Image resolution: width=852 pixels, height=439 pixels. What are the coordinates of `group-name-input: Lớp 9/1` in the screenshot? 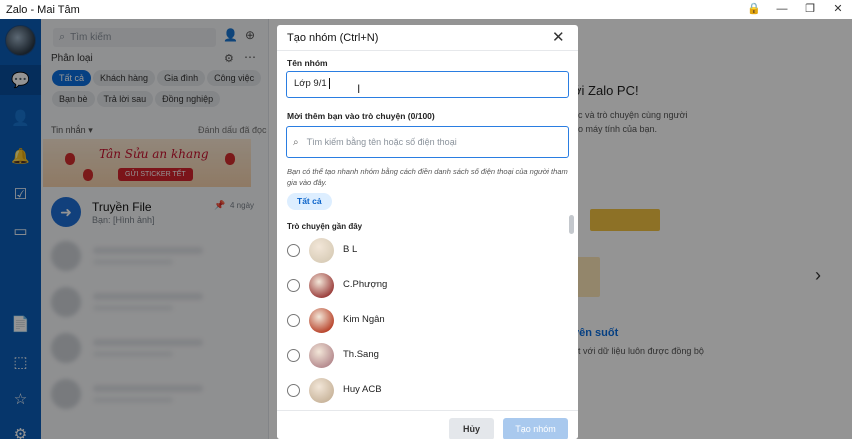 It's located at (427, 84).